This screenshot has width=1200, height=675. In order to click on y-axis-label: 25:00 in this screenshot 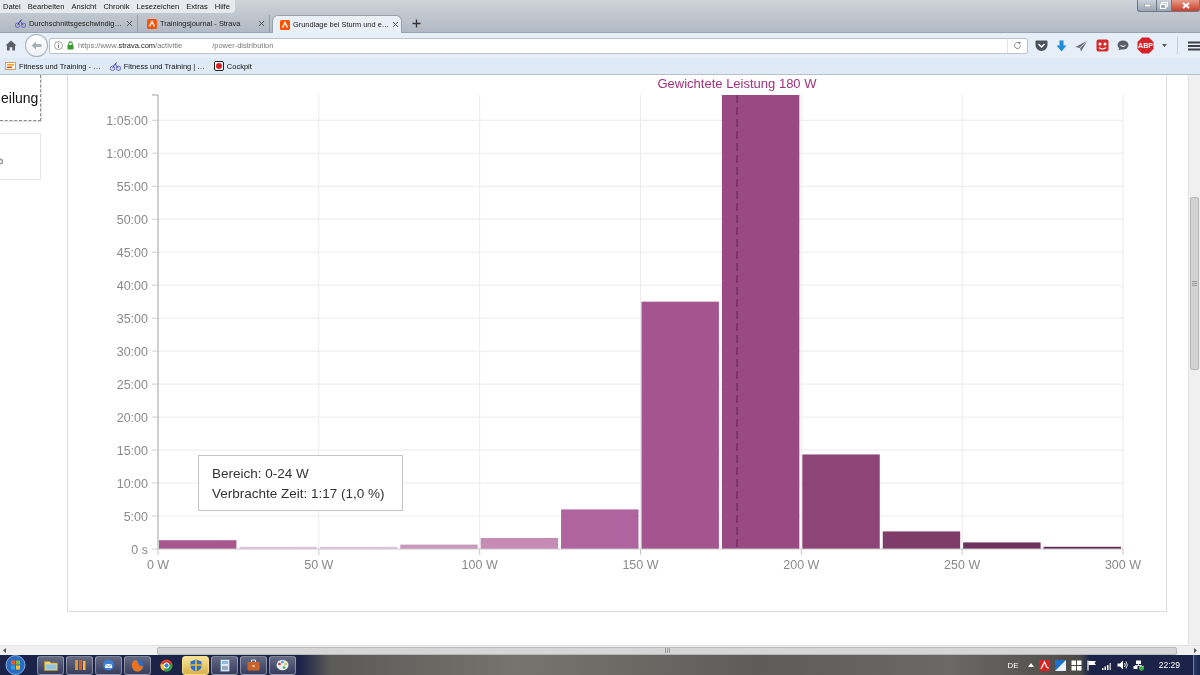, I will do `click(132, 384)`.